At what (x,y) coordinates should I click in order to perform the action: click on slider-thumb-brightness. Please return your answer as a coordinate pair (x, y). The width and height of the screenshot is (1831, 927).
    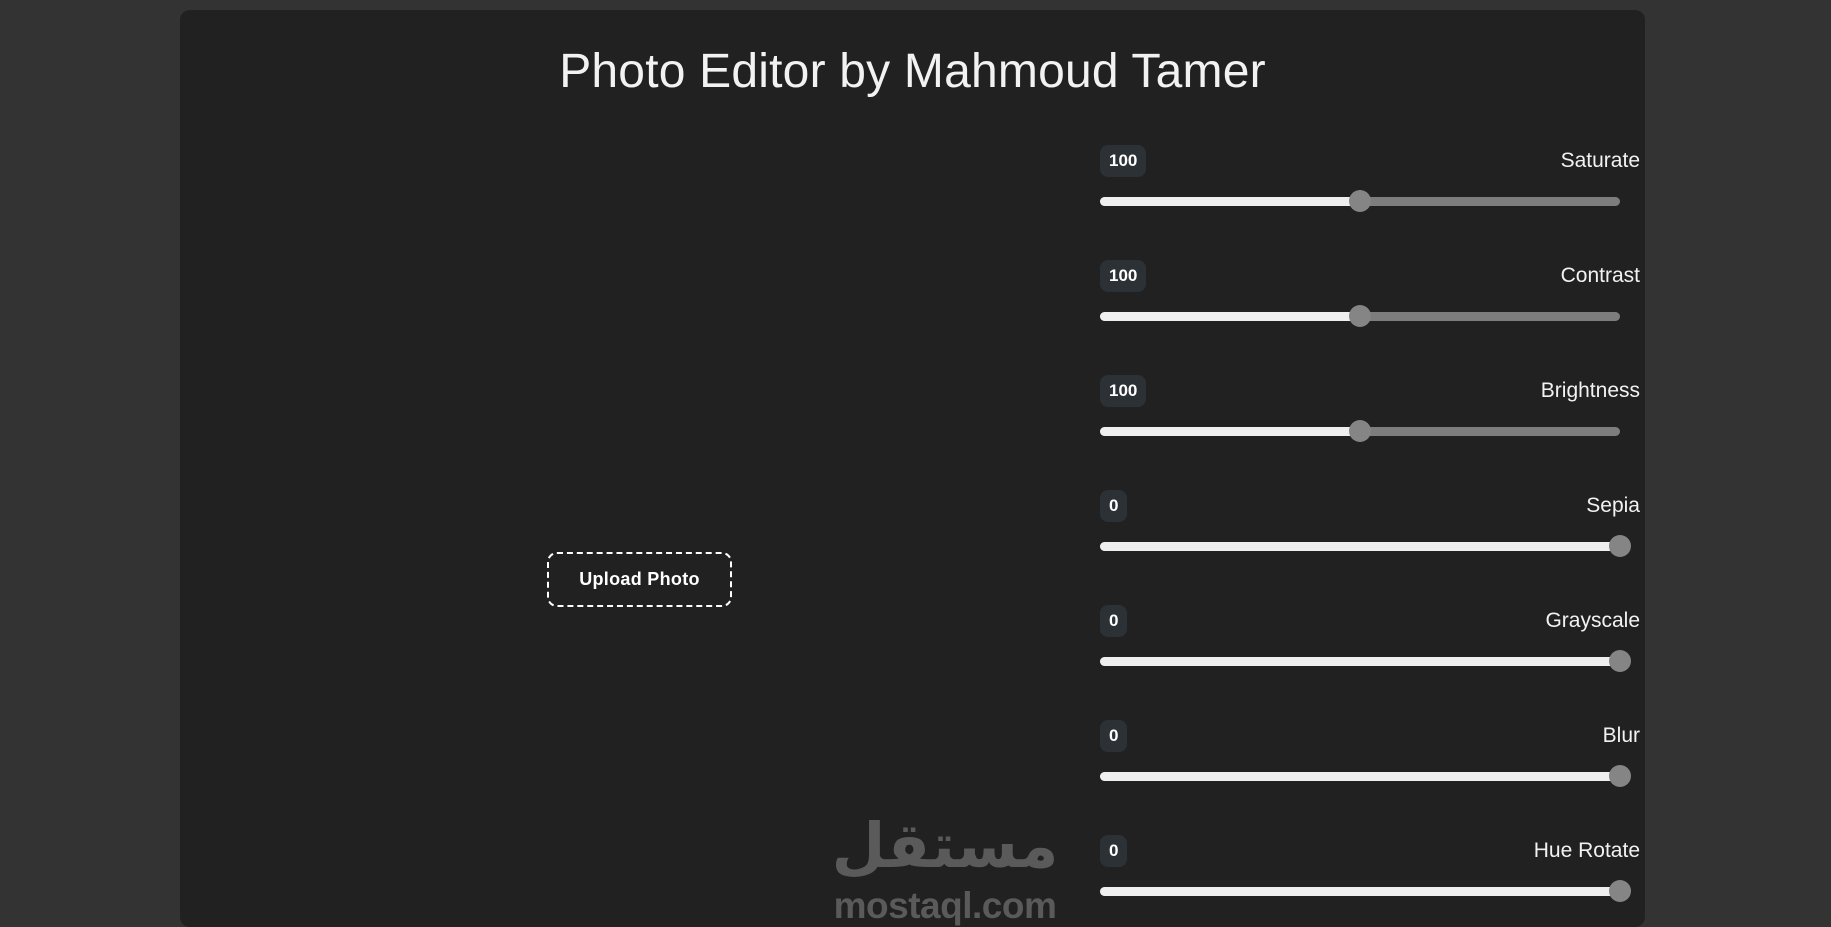
    Looking at the image, I should click on (1360, 431).